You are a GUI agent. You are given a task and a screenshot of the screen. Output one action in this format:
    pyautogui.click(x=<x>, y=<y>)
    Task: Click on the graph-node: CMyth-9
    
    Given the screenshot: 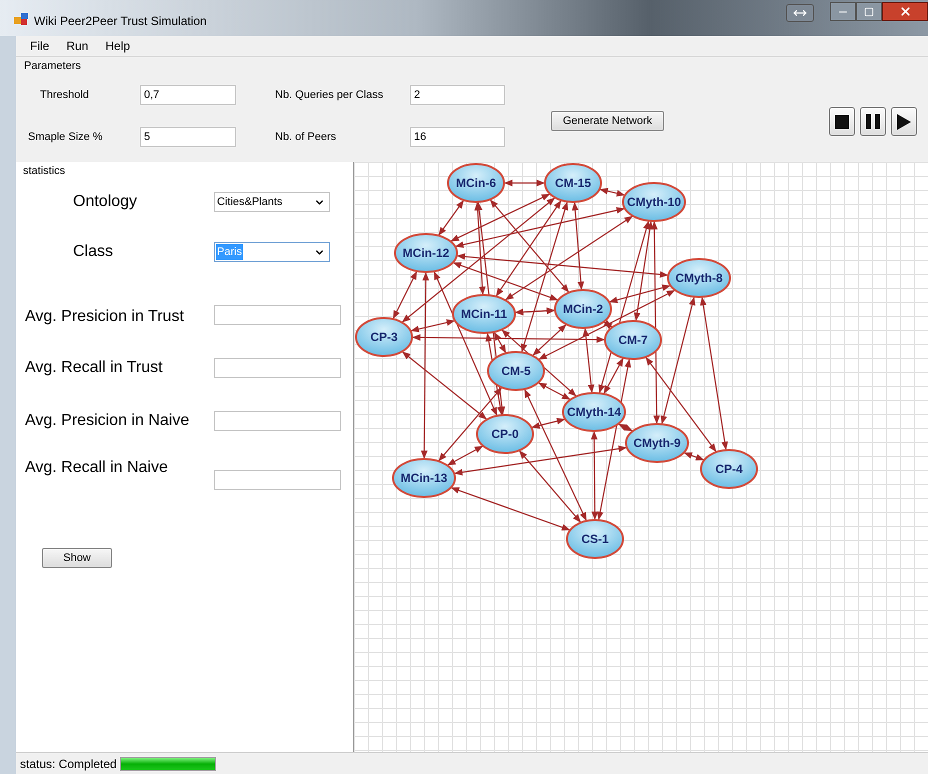 What is the action you would take?
    pyautogui.click(x=657, y=443)
    